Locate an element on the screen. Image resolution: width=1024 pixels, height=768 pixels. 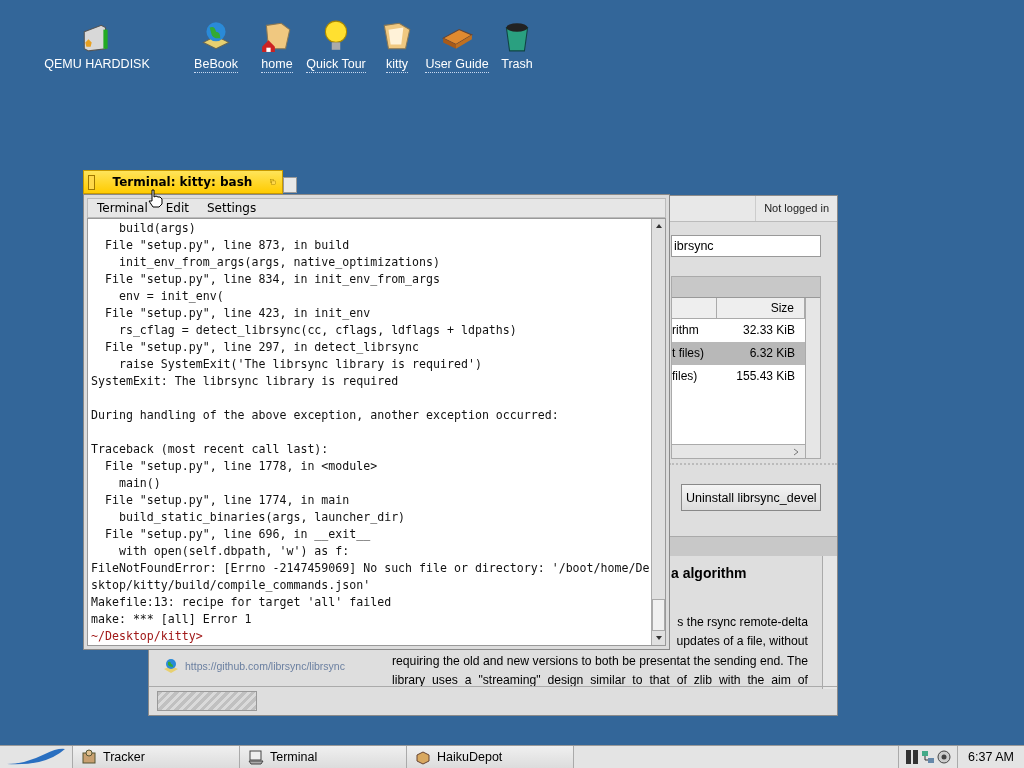
scroll-up-icon is located at coordinates (658, 226).